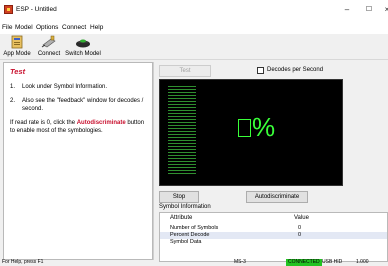  Describe the element at coordinates (295, 70) in the screenshot. I see `checkbox-label: Decodes per Second` at that location.